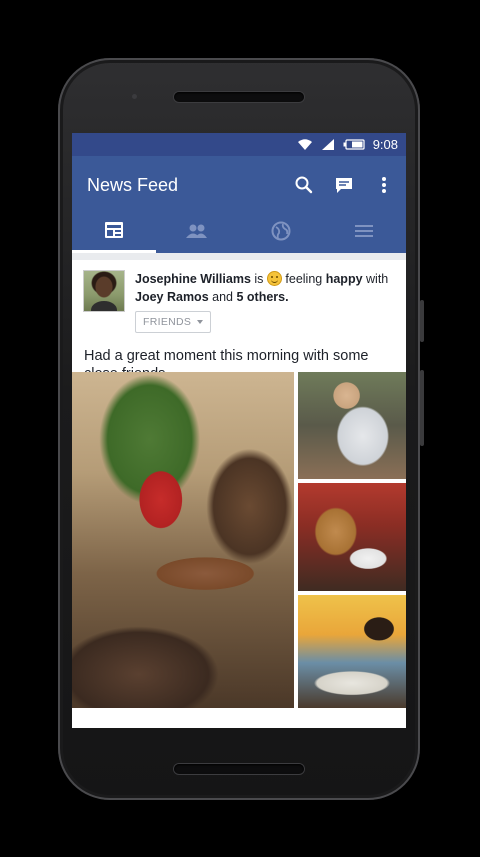 The width and height of the screenshot is (480, 857). What do you see at coordinates (344, 279) in the screenshot?
I see `feeling: happy` at bounding box center [344, 279].